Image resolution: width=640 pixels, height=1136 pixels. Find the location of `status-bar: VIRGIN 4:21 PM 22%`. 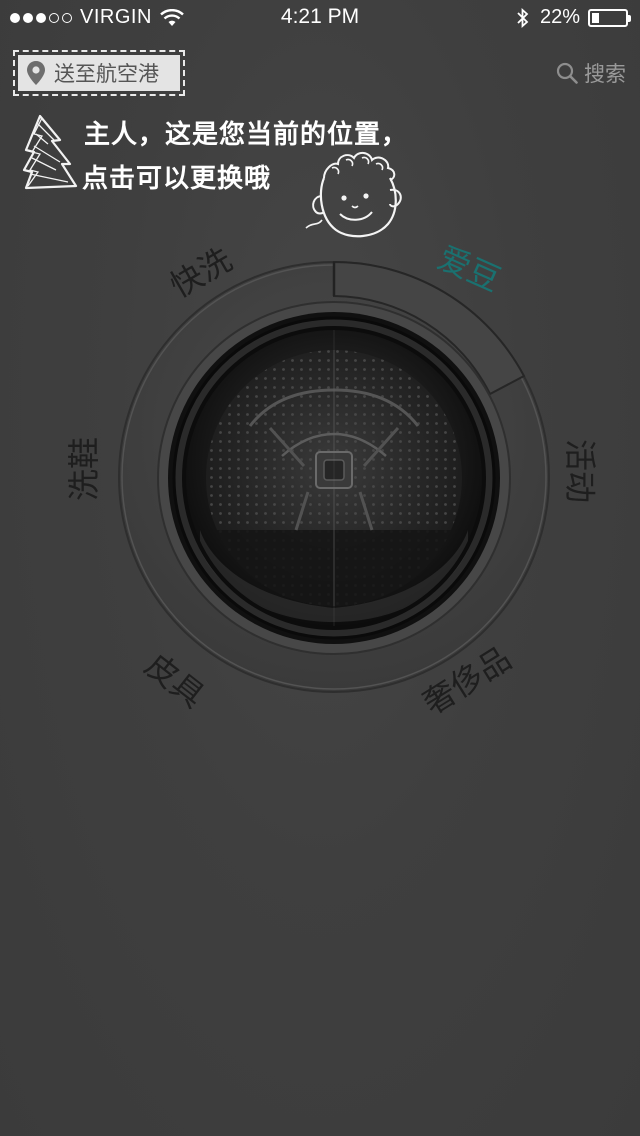

status-bar: VIRGIN 4:21 PM 22% is located at coordinates (320, 18).